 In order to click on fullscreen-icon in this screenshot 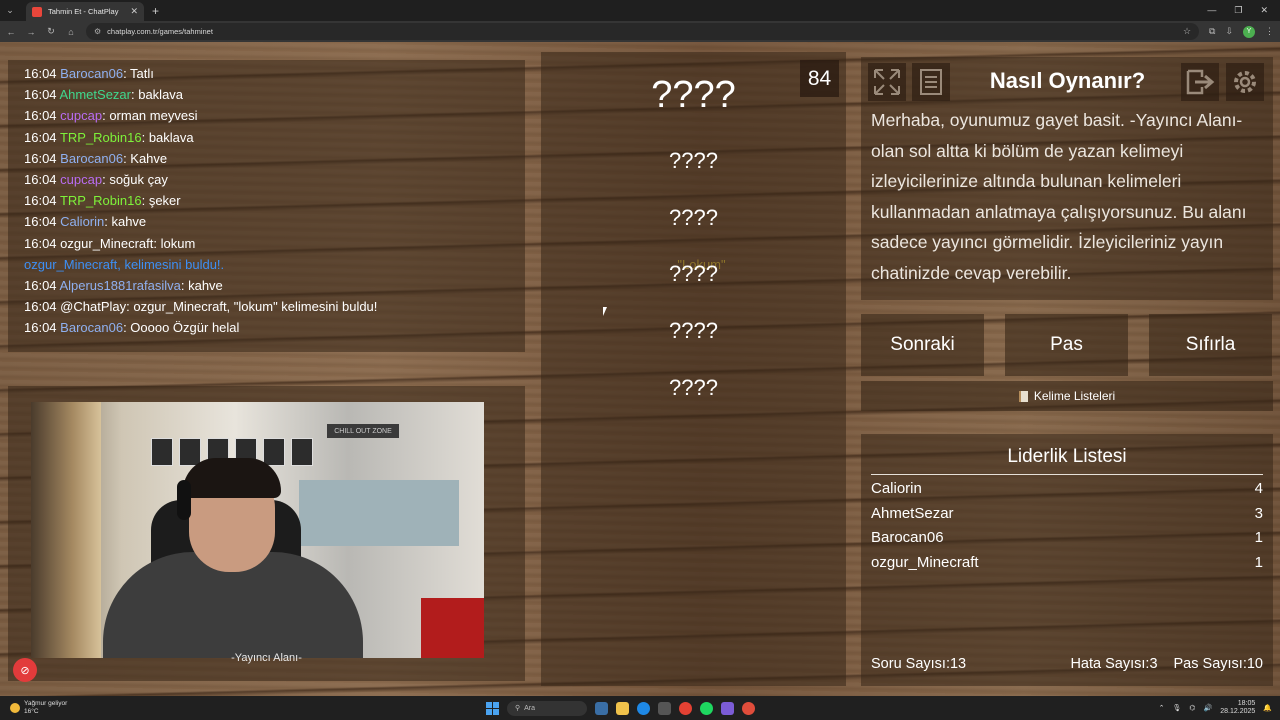, I will do `click(887, 82)`.